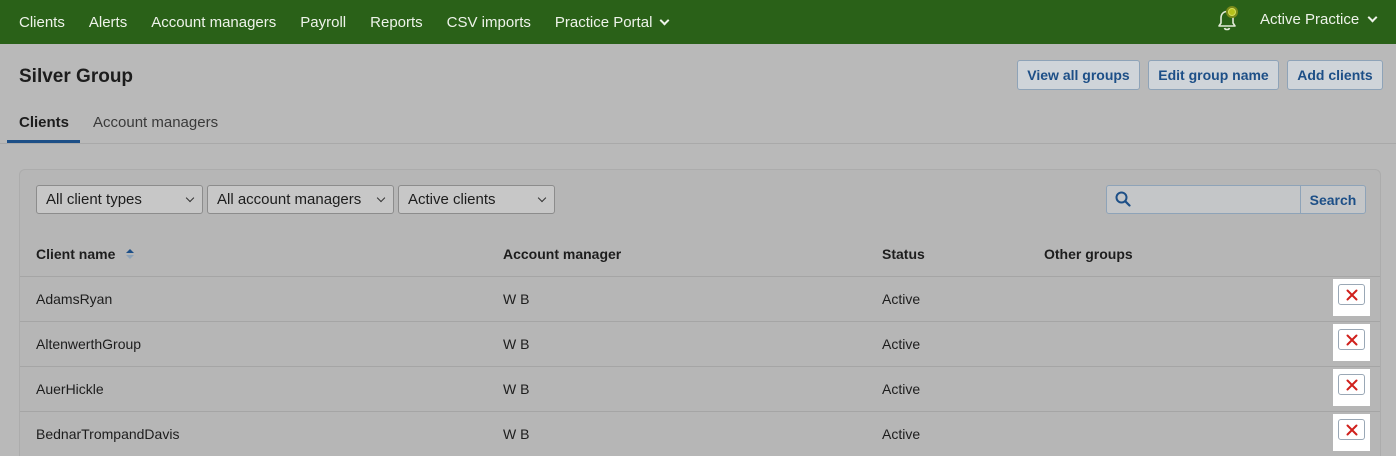 The image size is (1396, 456). What do you see at coordinates (603, 22) in the screenshot?
I see `practice-portal-label: Practice Portal` at bounding box center [603, 22].